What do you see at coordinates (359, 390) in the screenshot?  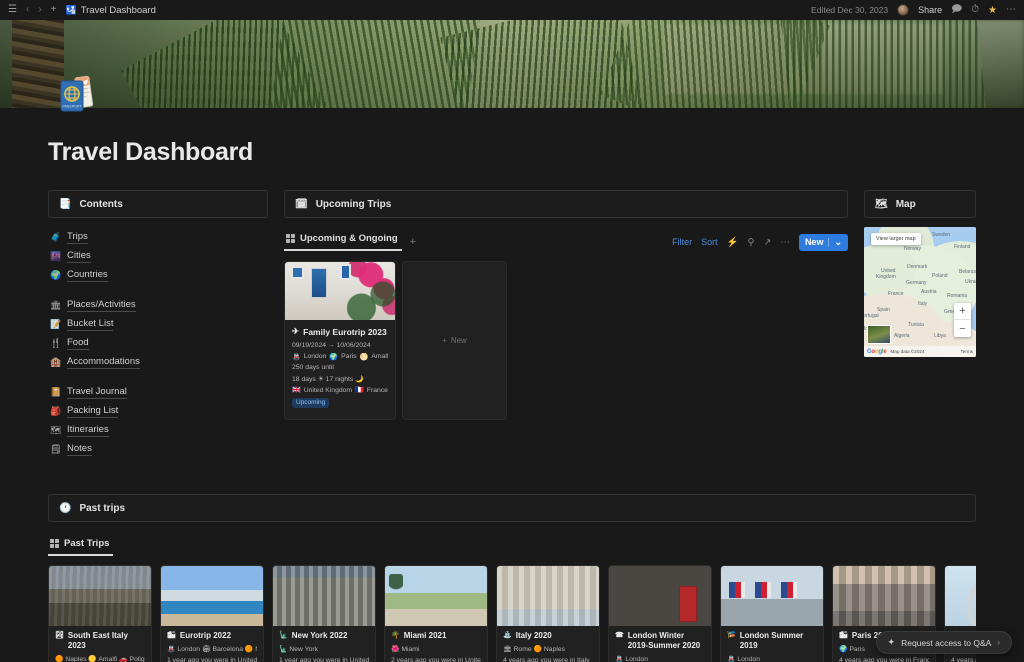 I see `flag-icon: 🇫🇷` at bounding box center [359, 390].